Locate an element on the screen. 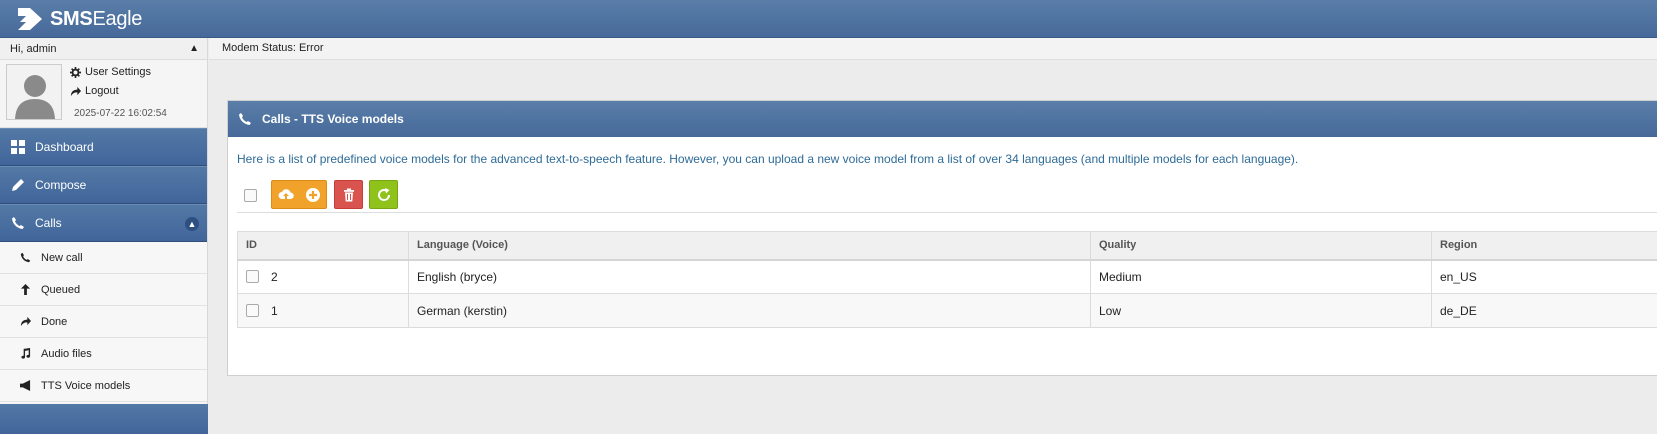 The image size is (1657, 434). avatar is located at coordinates (34, 92).